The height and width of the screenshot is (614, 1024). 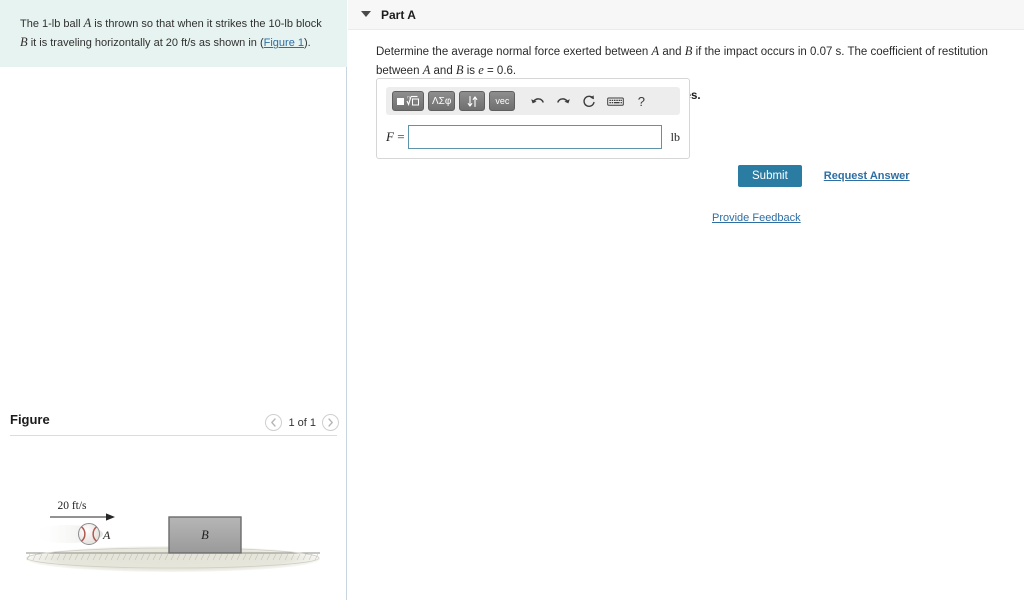 I want to click on figure-diagram-svg: 20 ft/s A B, so click(x=173, y=536).